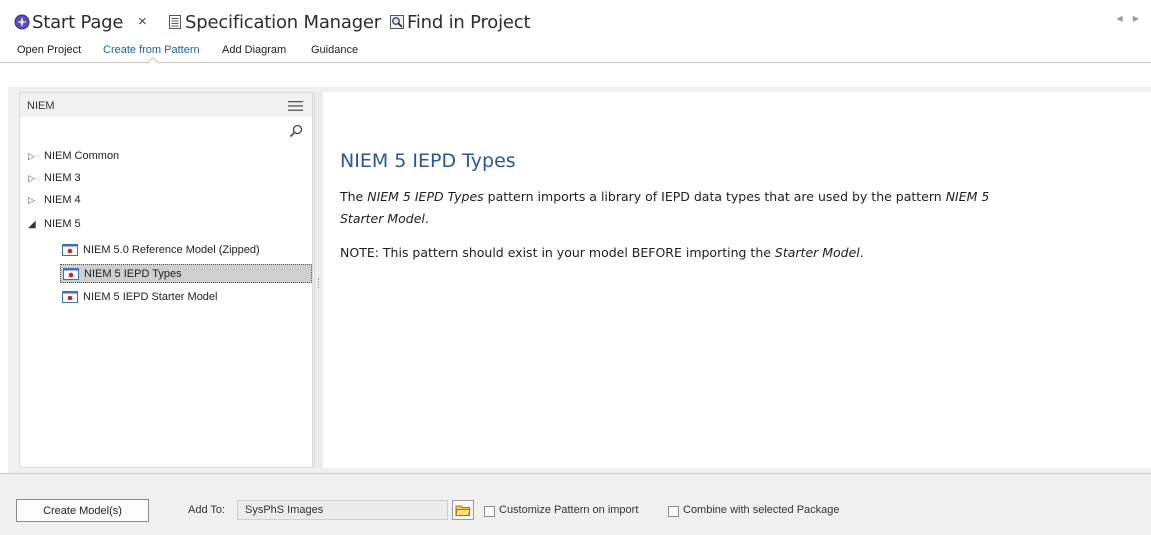 Image resolution: width=1151 pixels, height=535 pixels. I want to click on combine-package-checkbox, so click(673, 511).